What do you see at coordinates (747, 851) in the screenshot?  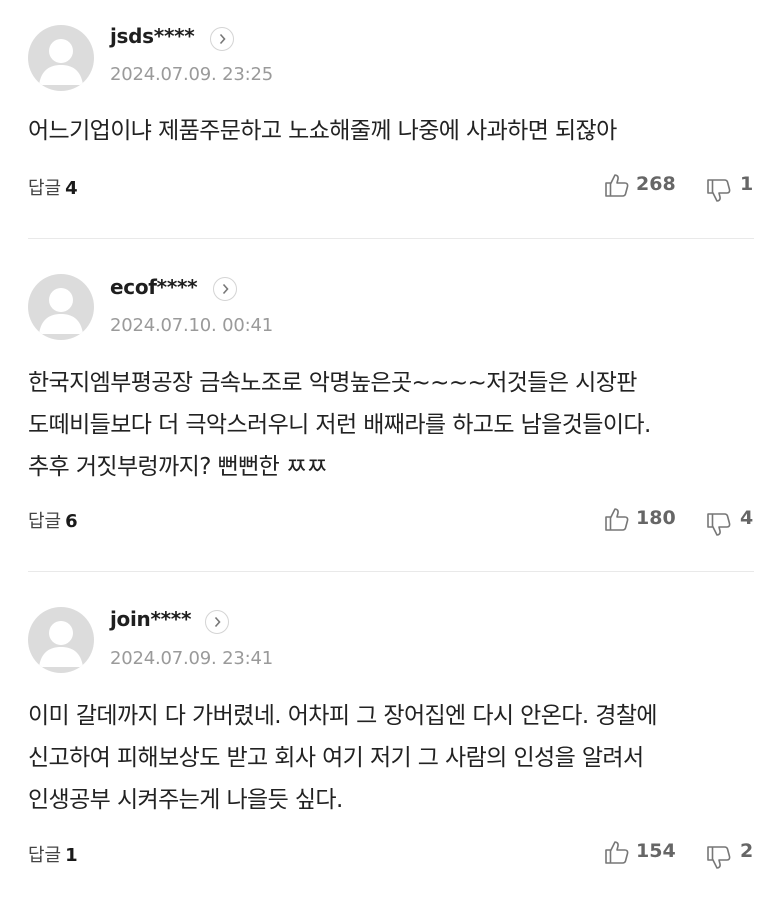 I see `dislike-count: 2` at bounding box center [747, 851].